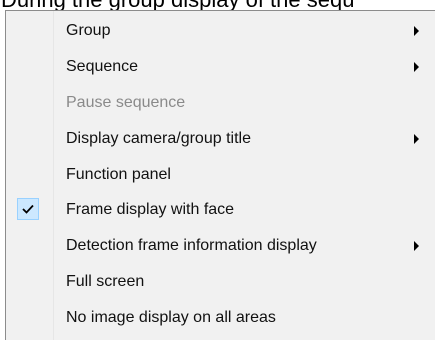 This screenshot has width=435, height=340. What do you see at coordinates (191, 245) in the screenshot?
I see `menu-item-label: Detection frame information display` at bounding box center [191, 245].